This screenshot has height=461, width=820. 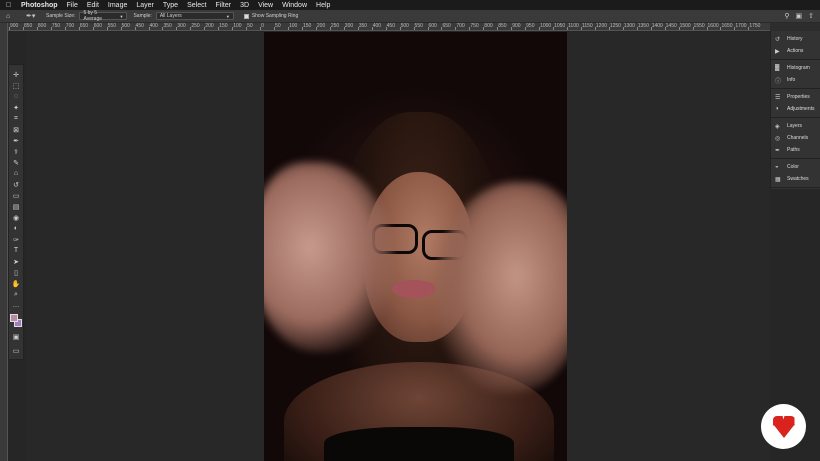 What do you see at coordinates (196, 5) in the screenshot?
I see `menu-select: Select` at bounding box center [196, 5].